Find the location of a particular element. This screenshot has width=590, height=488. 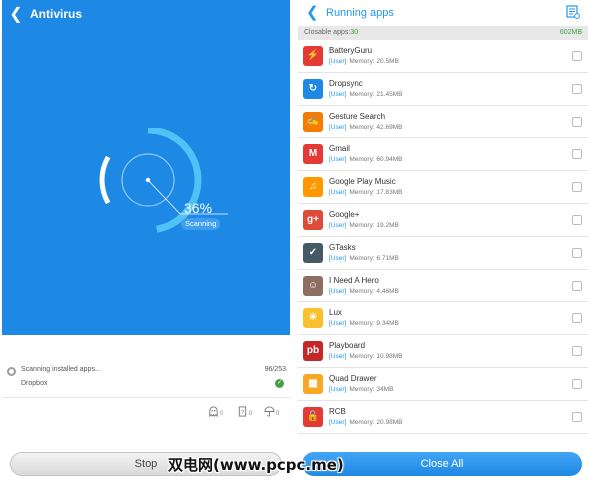

list-item: ♫ Google Play Music [User] Memory: 17.83MB is located at coordinates (443, 187).